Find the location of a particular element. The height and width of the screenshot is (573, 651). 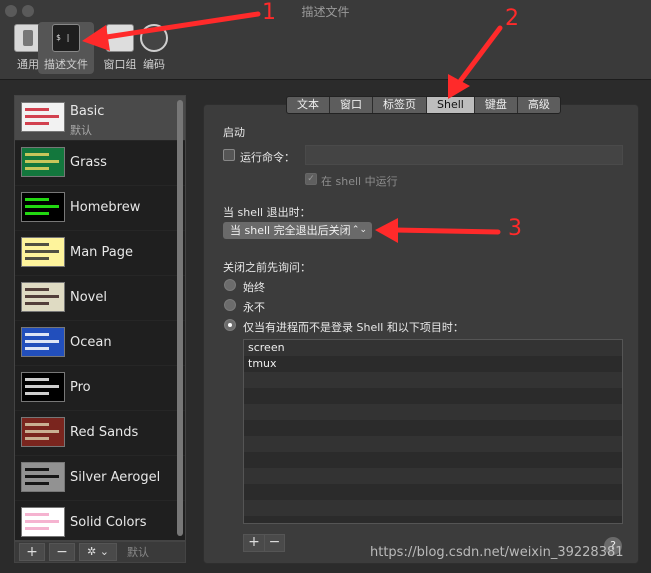

annotation-label-3: 3 is located at coordinates (515, 228).